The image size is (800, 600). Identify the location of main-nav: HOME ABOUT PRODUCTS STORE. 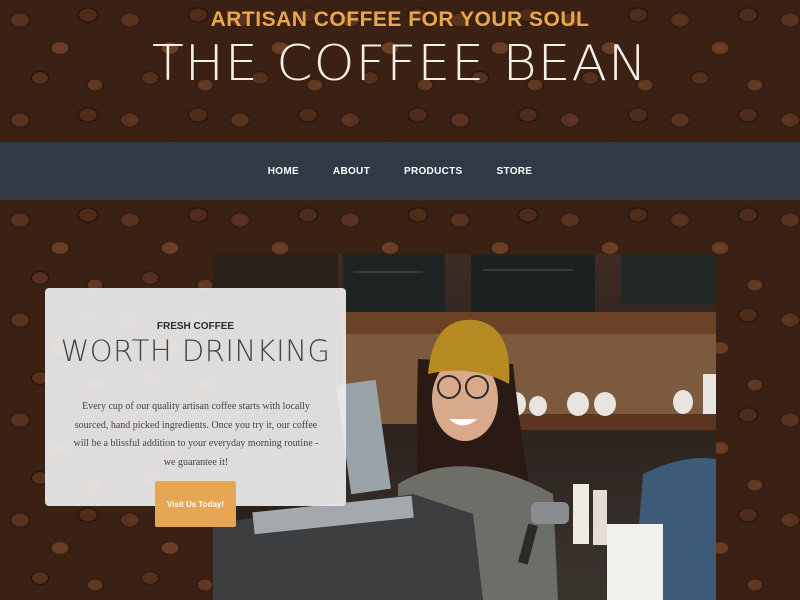
(400, 171).